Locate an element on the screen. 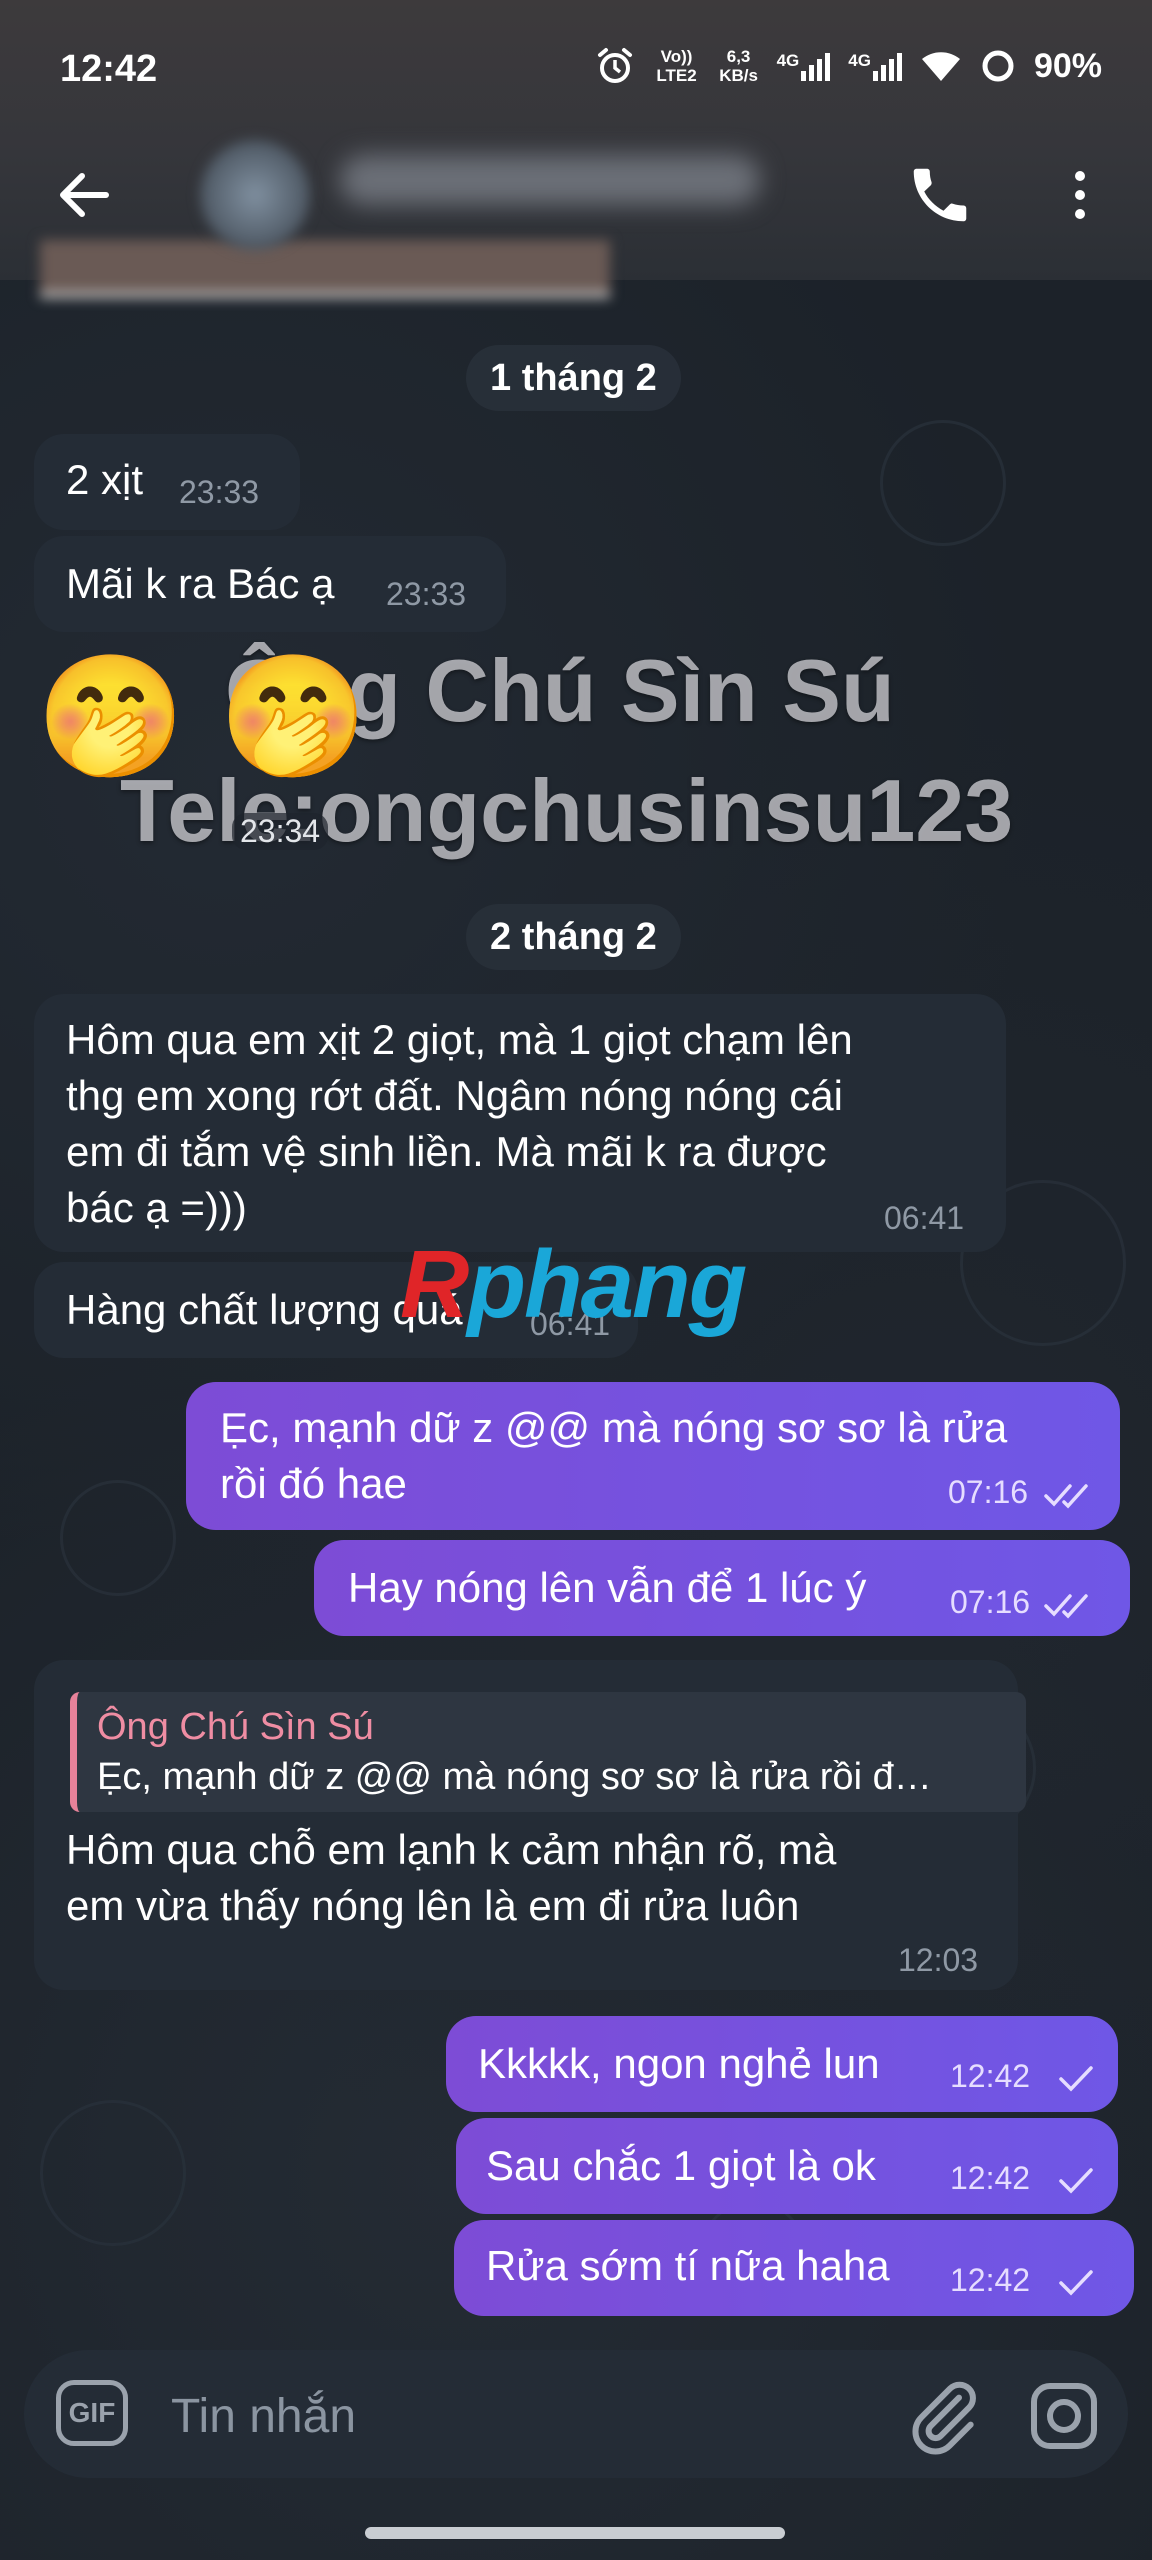 The height and width of the screenshot is (2560, 1152). emoji-sticker: 🤭 🤭 is located at coordinates (202, 717).